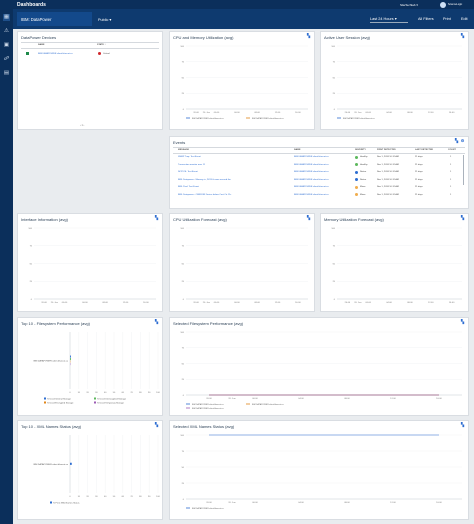 This screenshot has width=474, height=524. What do you see at coordinates (255, 503) in the screenshot?
I see `x-tick-label: 00:00` at bounding box center [255, 503].